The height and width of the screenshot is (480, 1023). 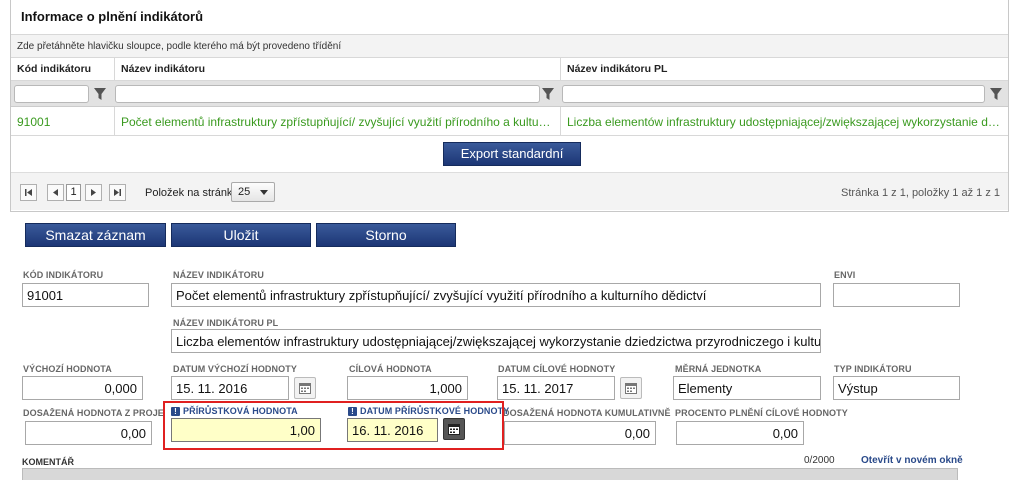 What do you see at coordinates (67, 369) in the screenshot?
I see `vychozi-label: Výchozí hodnota` at bounding box center [67, 369].